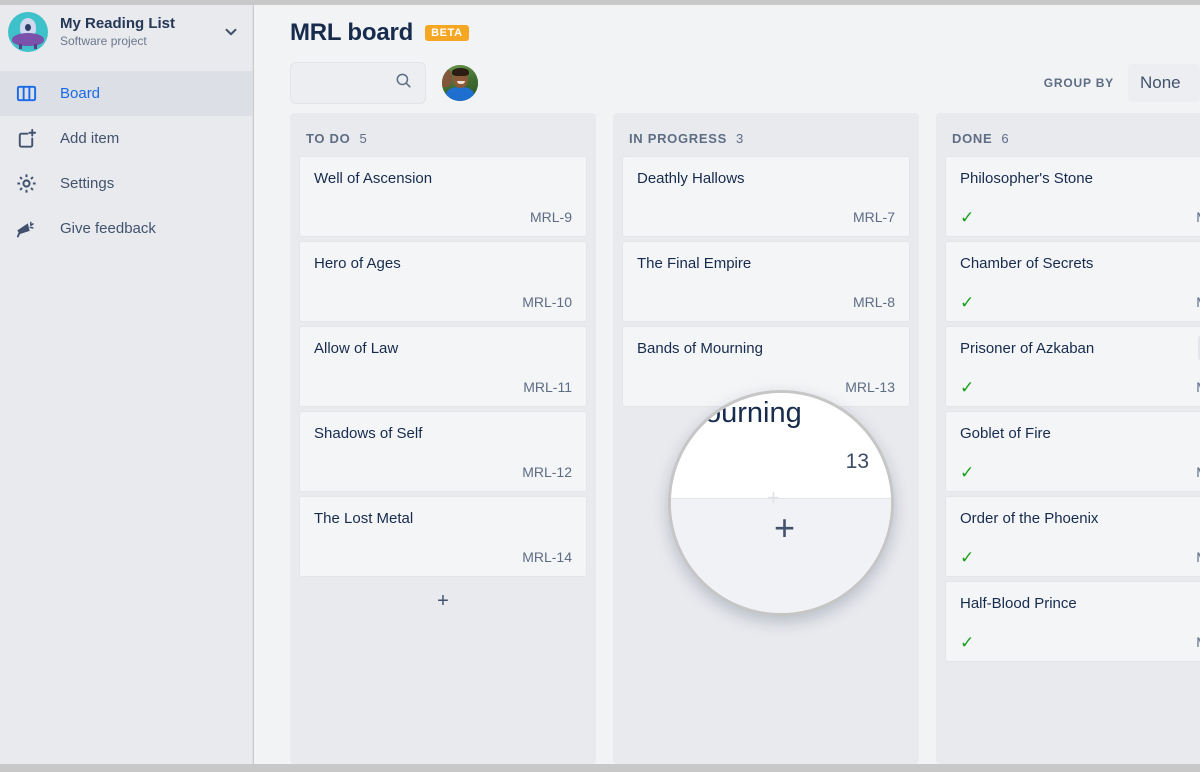 The height and width of the screenshot is (772, 1200). Describe the element at coordinates (1026, 178) in the screenshot. I see `card-title: Philosopher's Stone` at that location.